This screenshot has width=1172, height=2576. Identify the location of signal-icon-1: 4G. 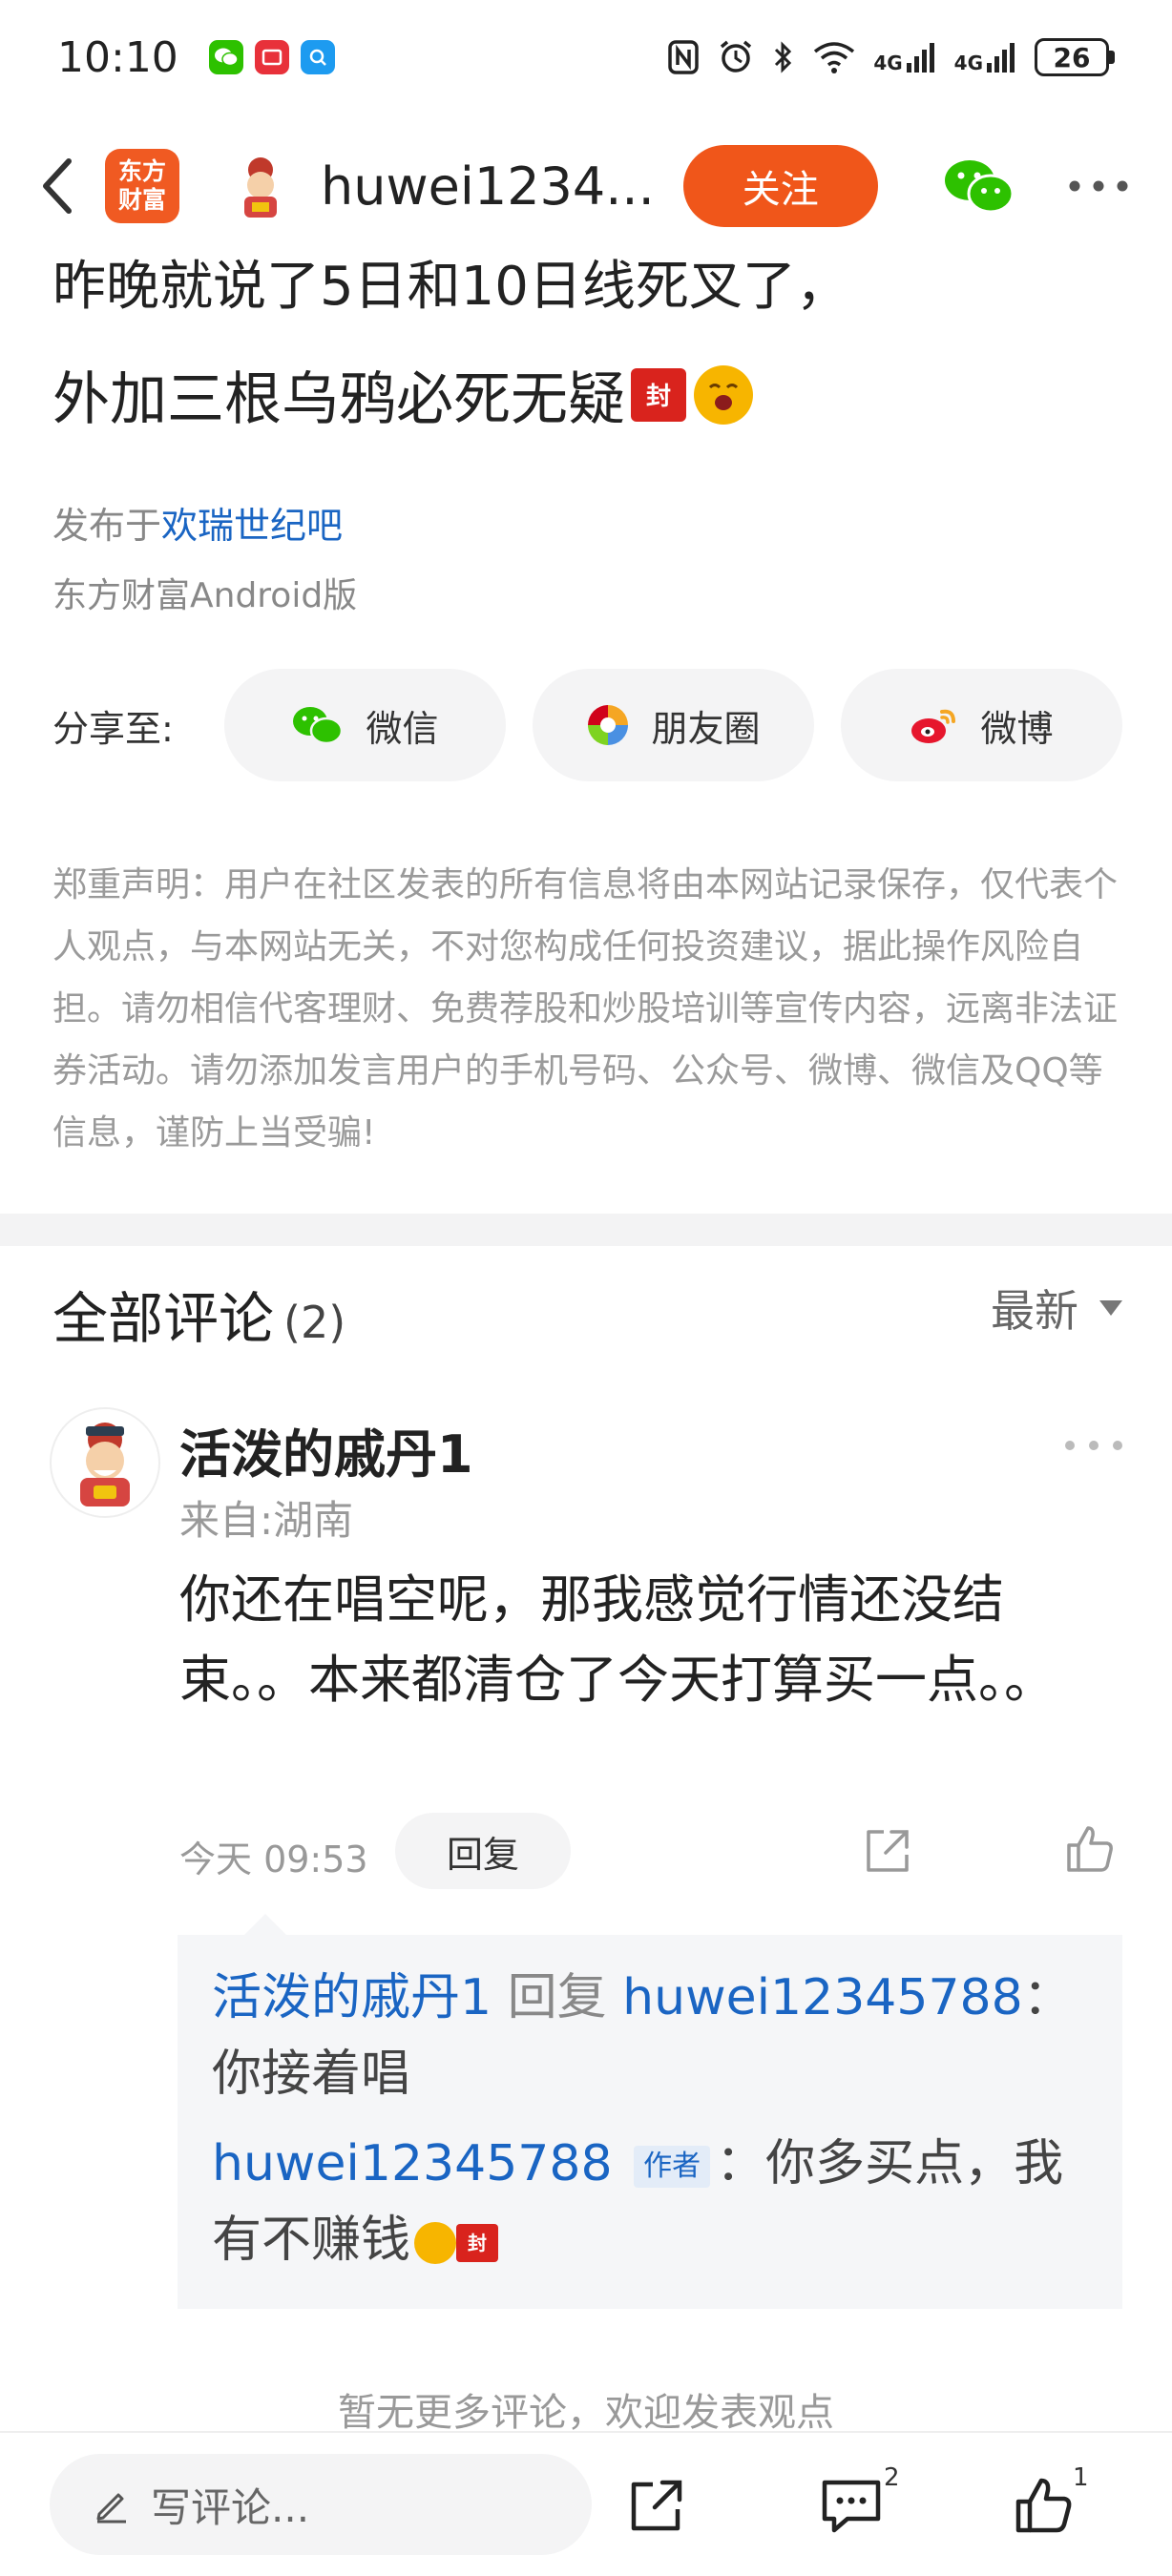
(904, 57).